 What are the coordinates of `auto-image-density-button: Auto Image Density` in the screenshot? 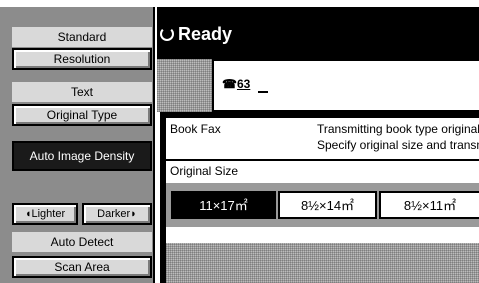 It's located at (82, 156).